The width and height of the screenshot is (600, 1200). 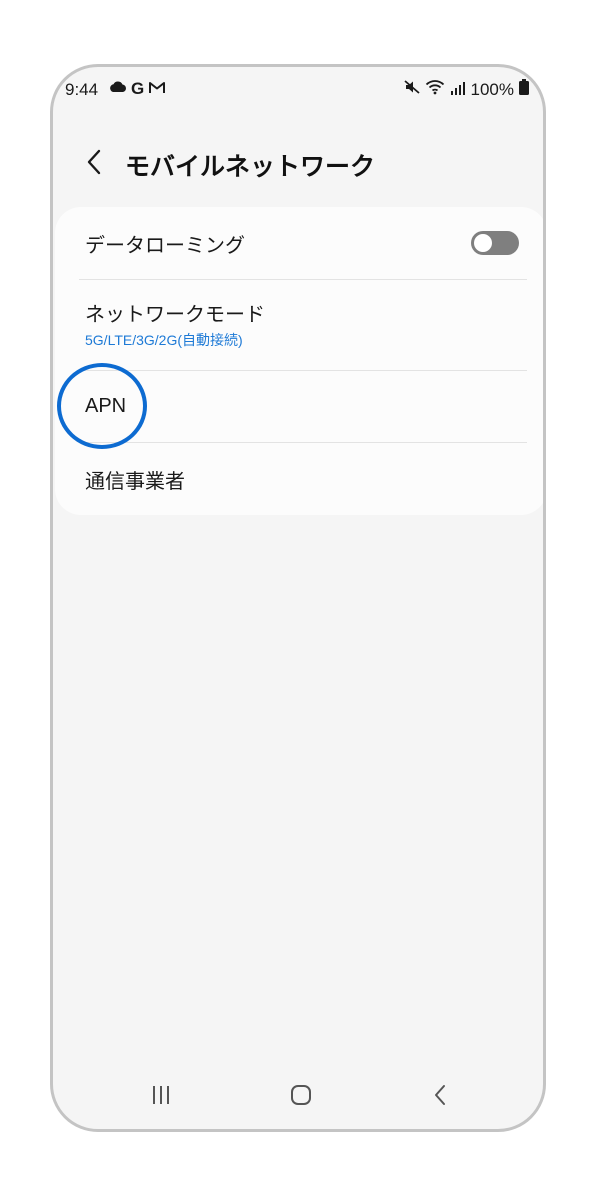 I want to click on cloud-icon, so click(x=118, y=88).